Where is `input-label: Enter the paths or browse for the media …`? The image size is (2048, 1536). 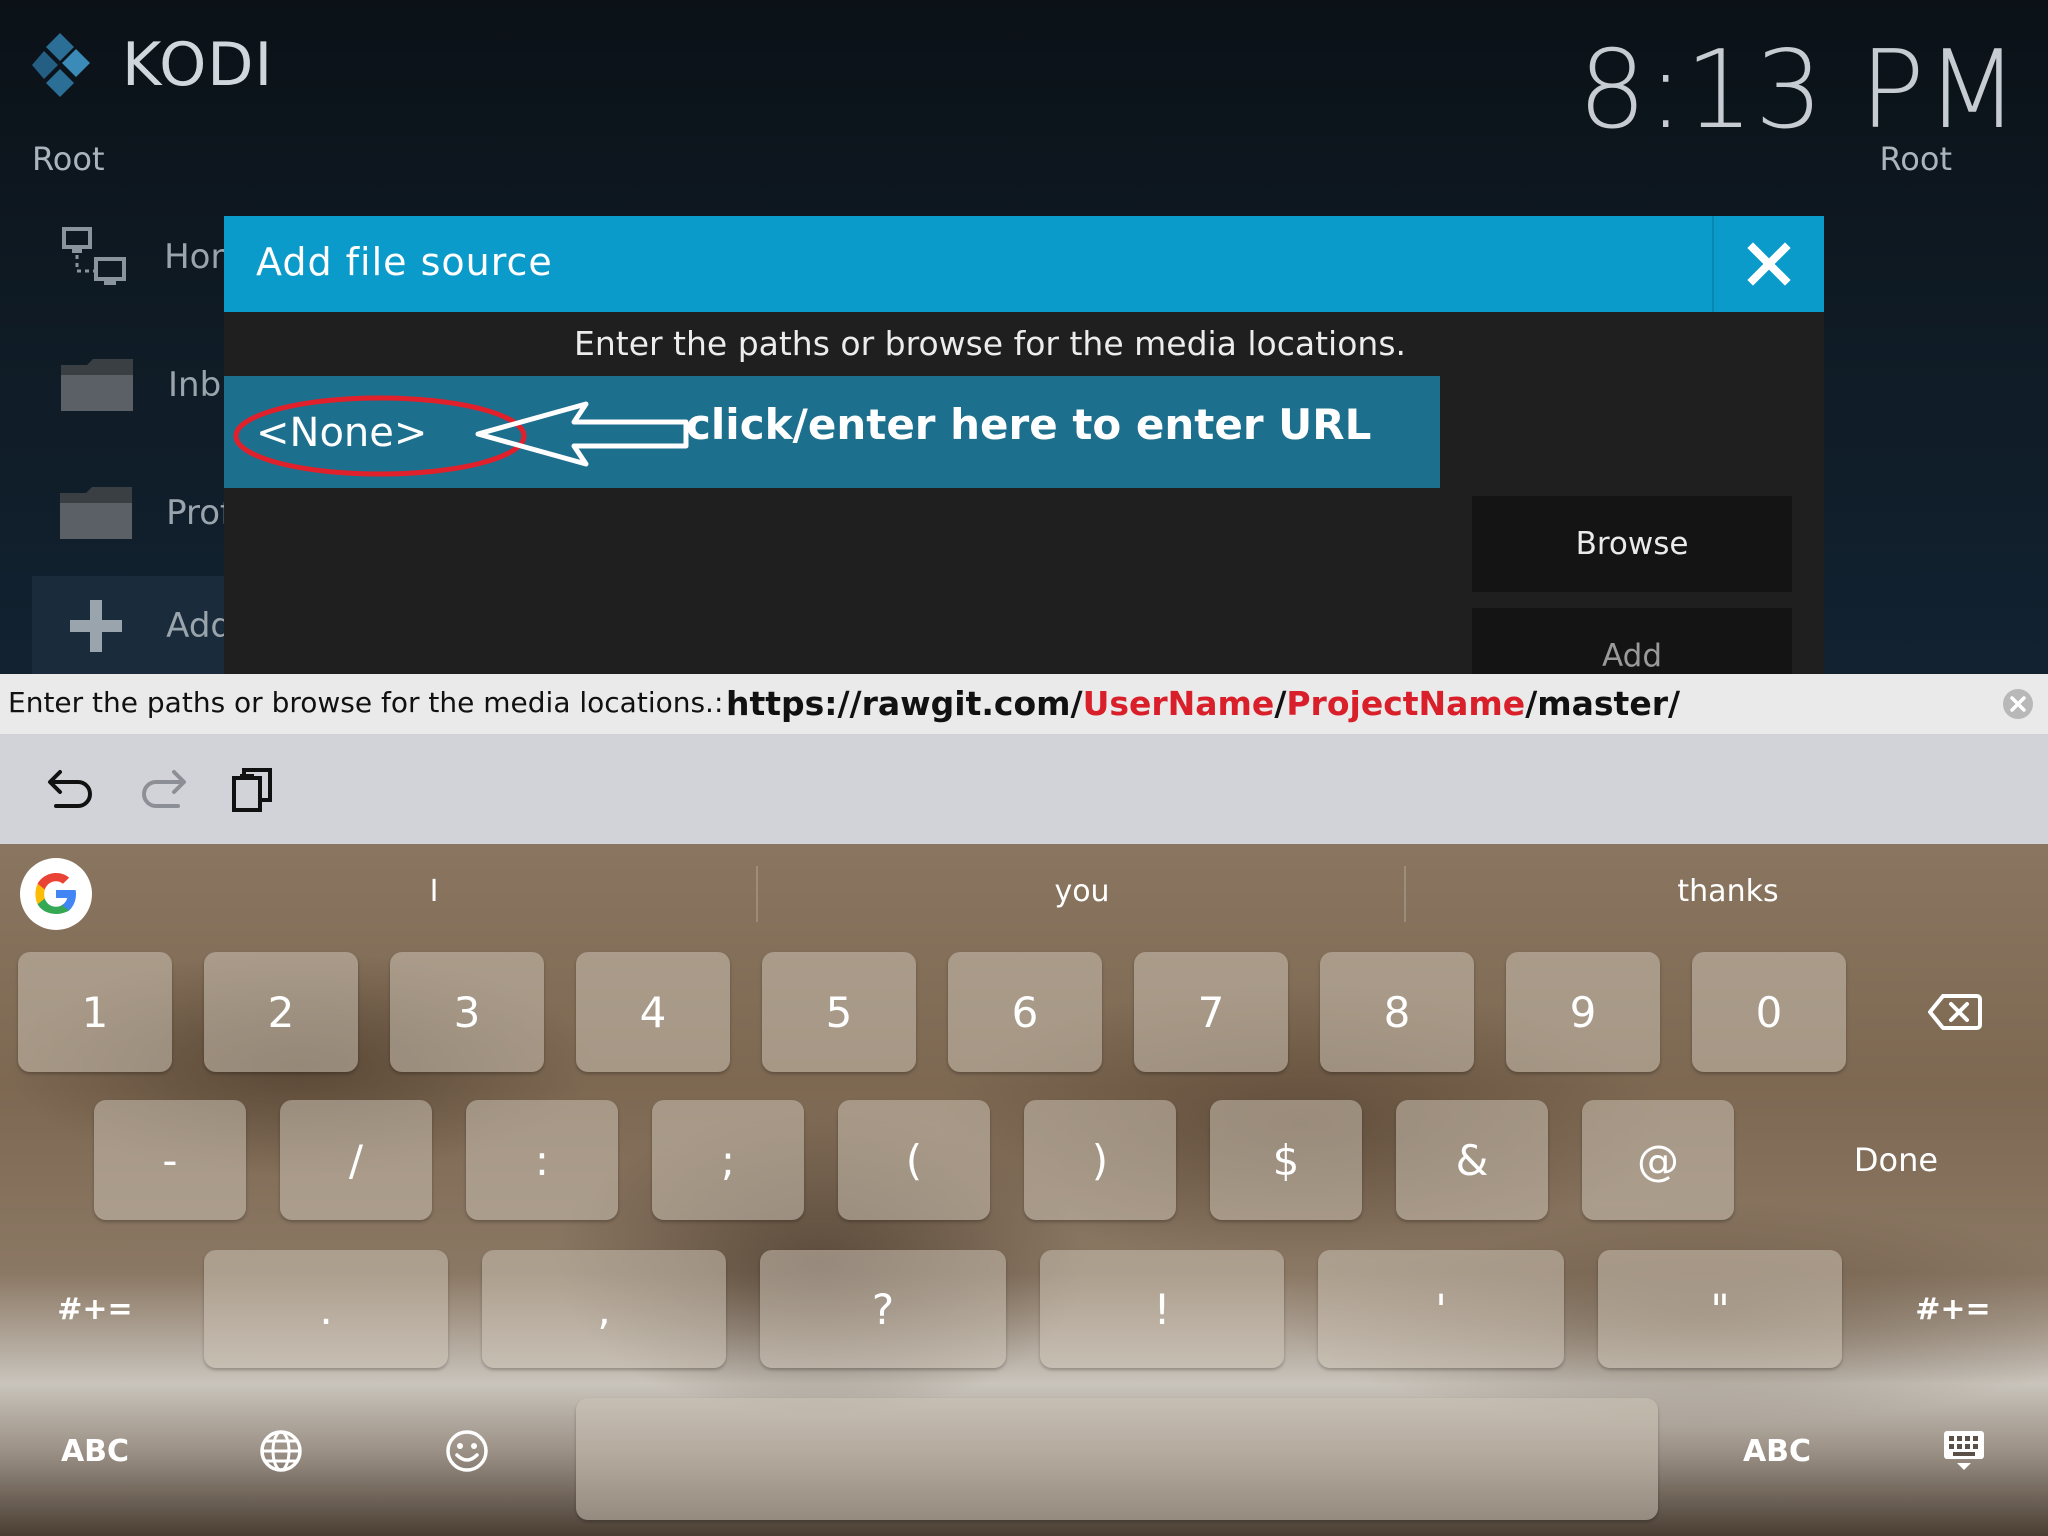
input-label: Enter the paths or browse for the media … is located at coordinates (366, 702).